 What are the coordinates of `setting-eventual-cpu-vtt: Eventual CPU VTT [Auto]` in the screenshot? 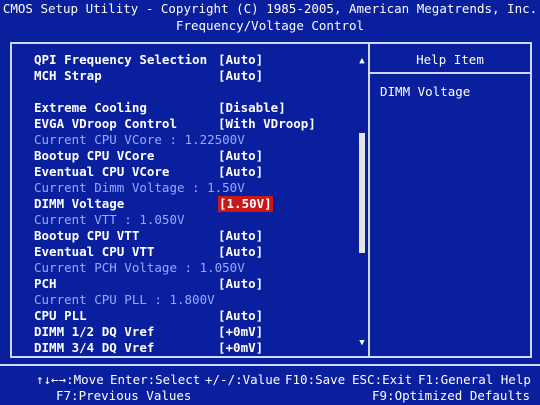 It's located at (148, 252).